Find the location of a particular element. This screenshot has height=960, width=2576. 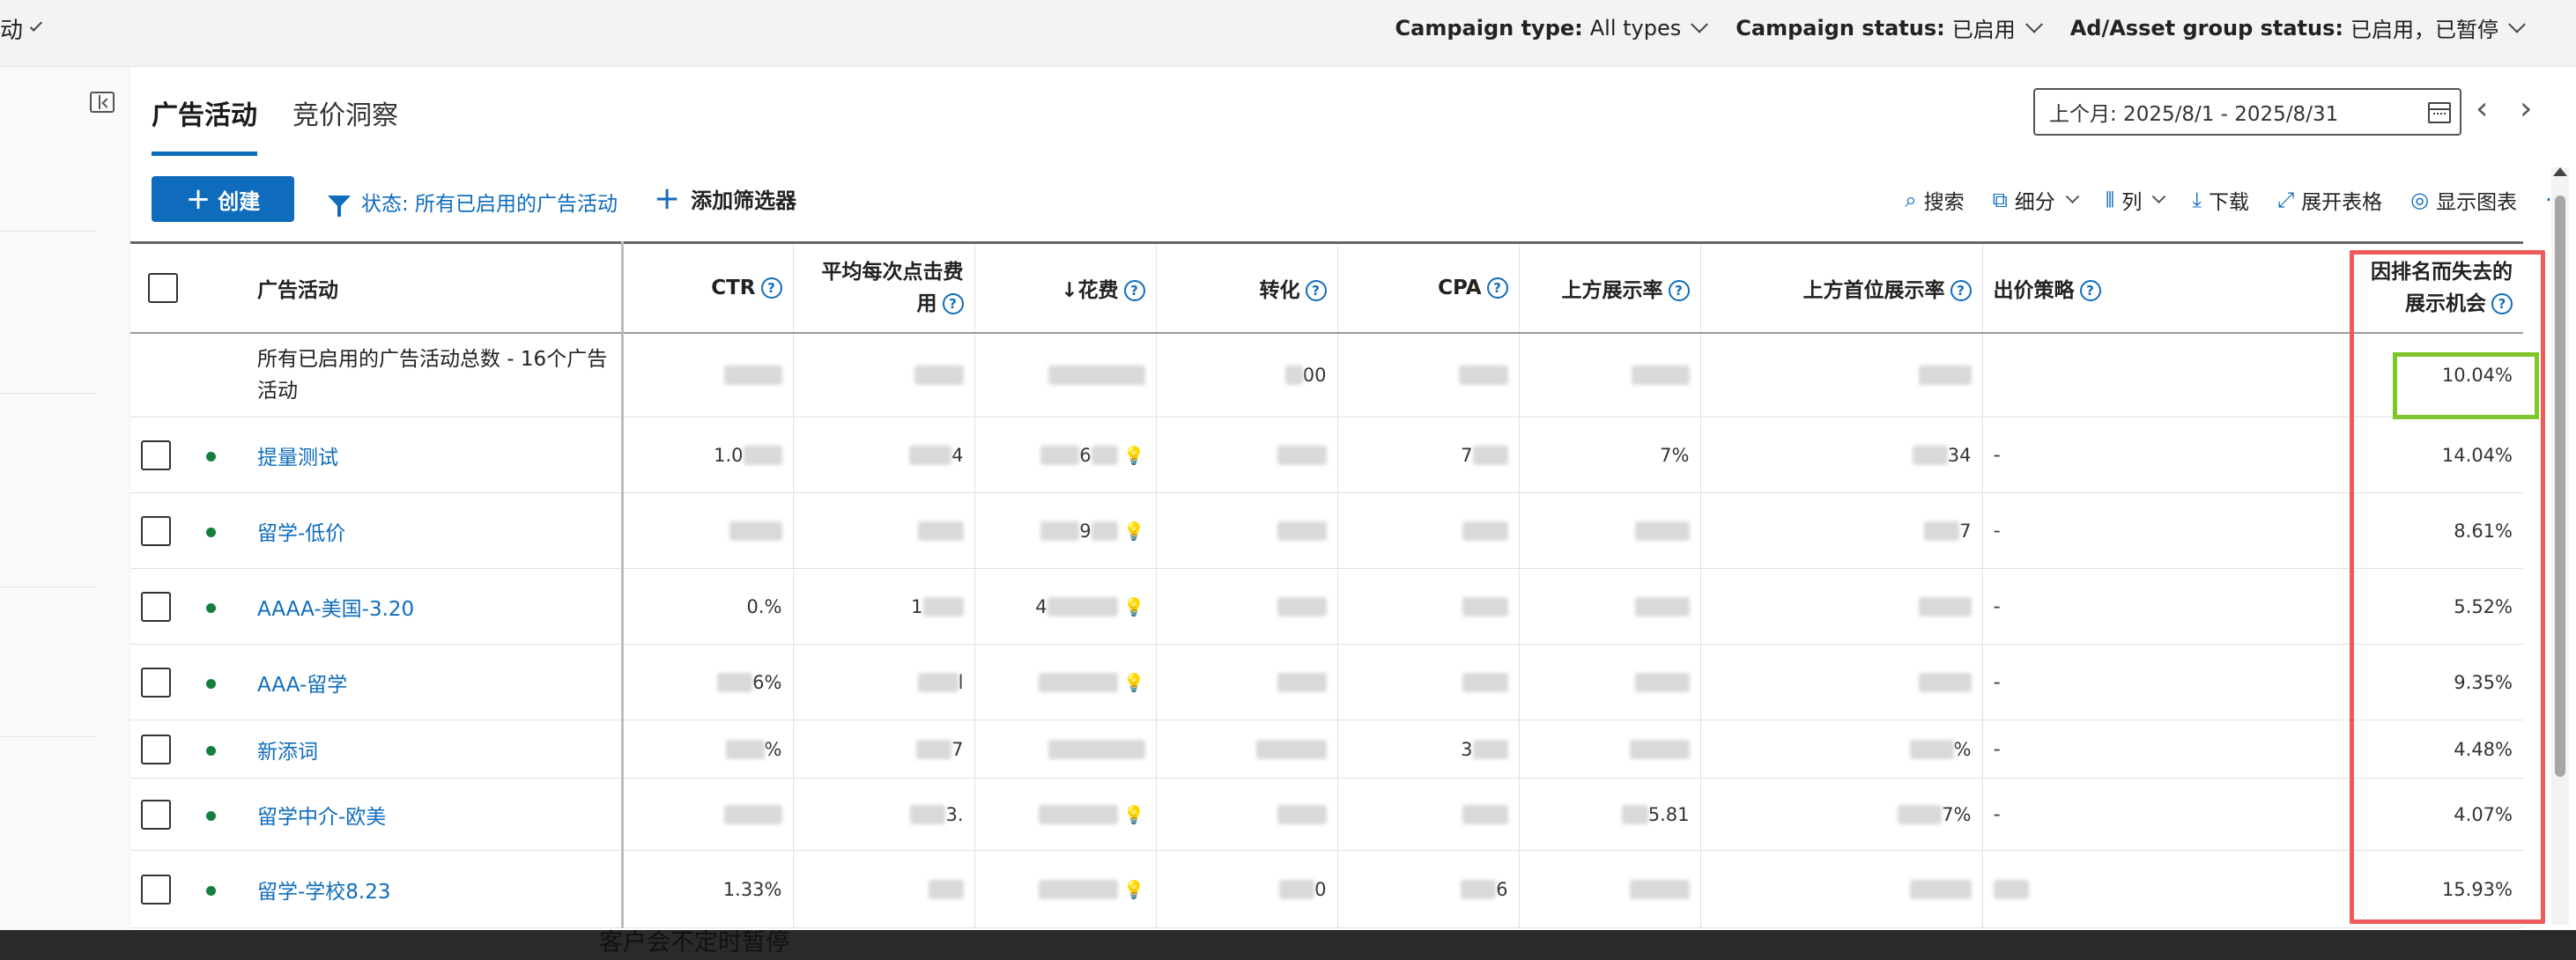

total-cell-empty is located at coordinates (222, 375).